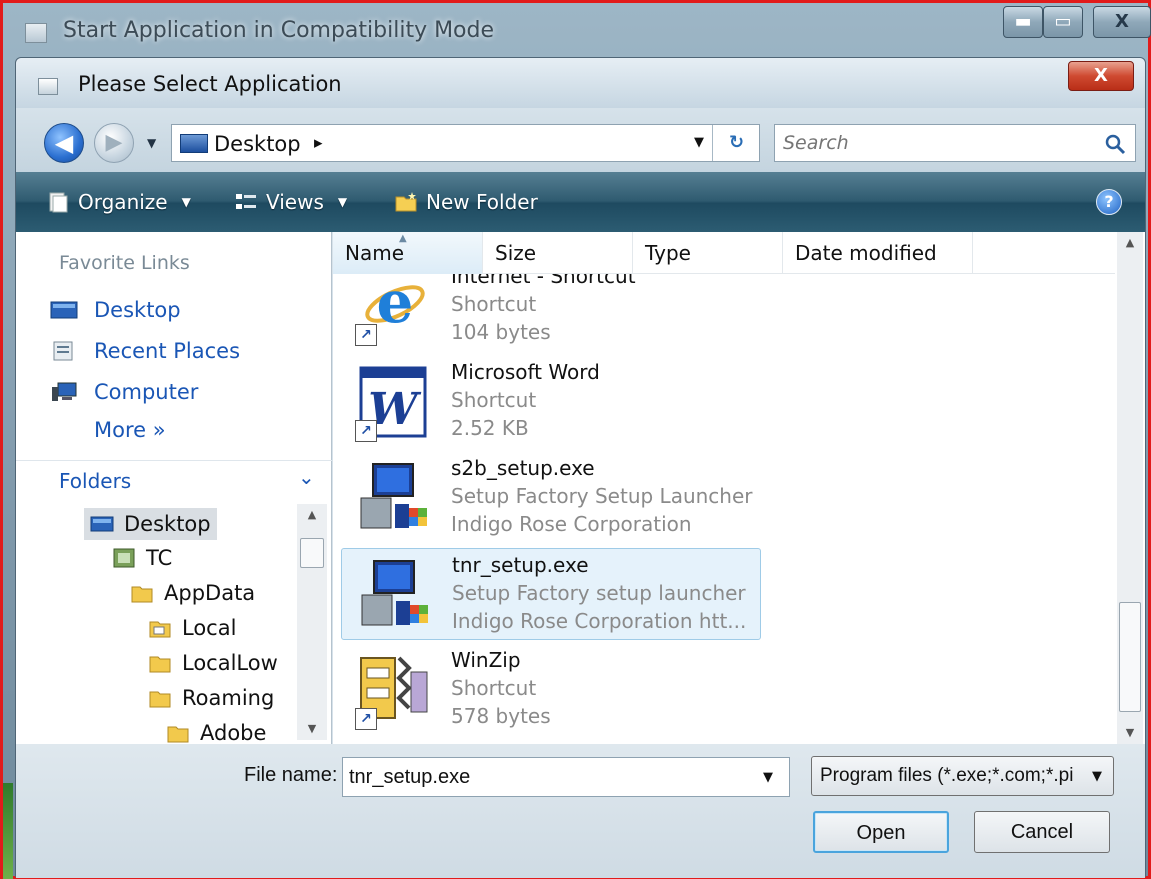  Describe the element at coordinates (501, 332) in the screenshot. I see `file-size: 104 bytes` at that location.